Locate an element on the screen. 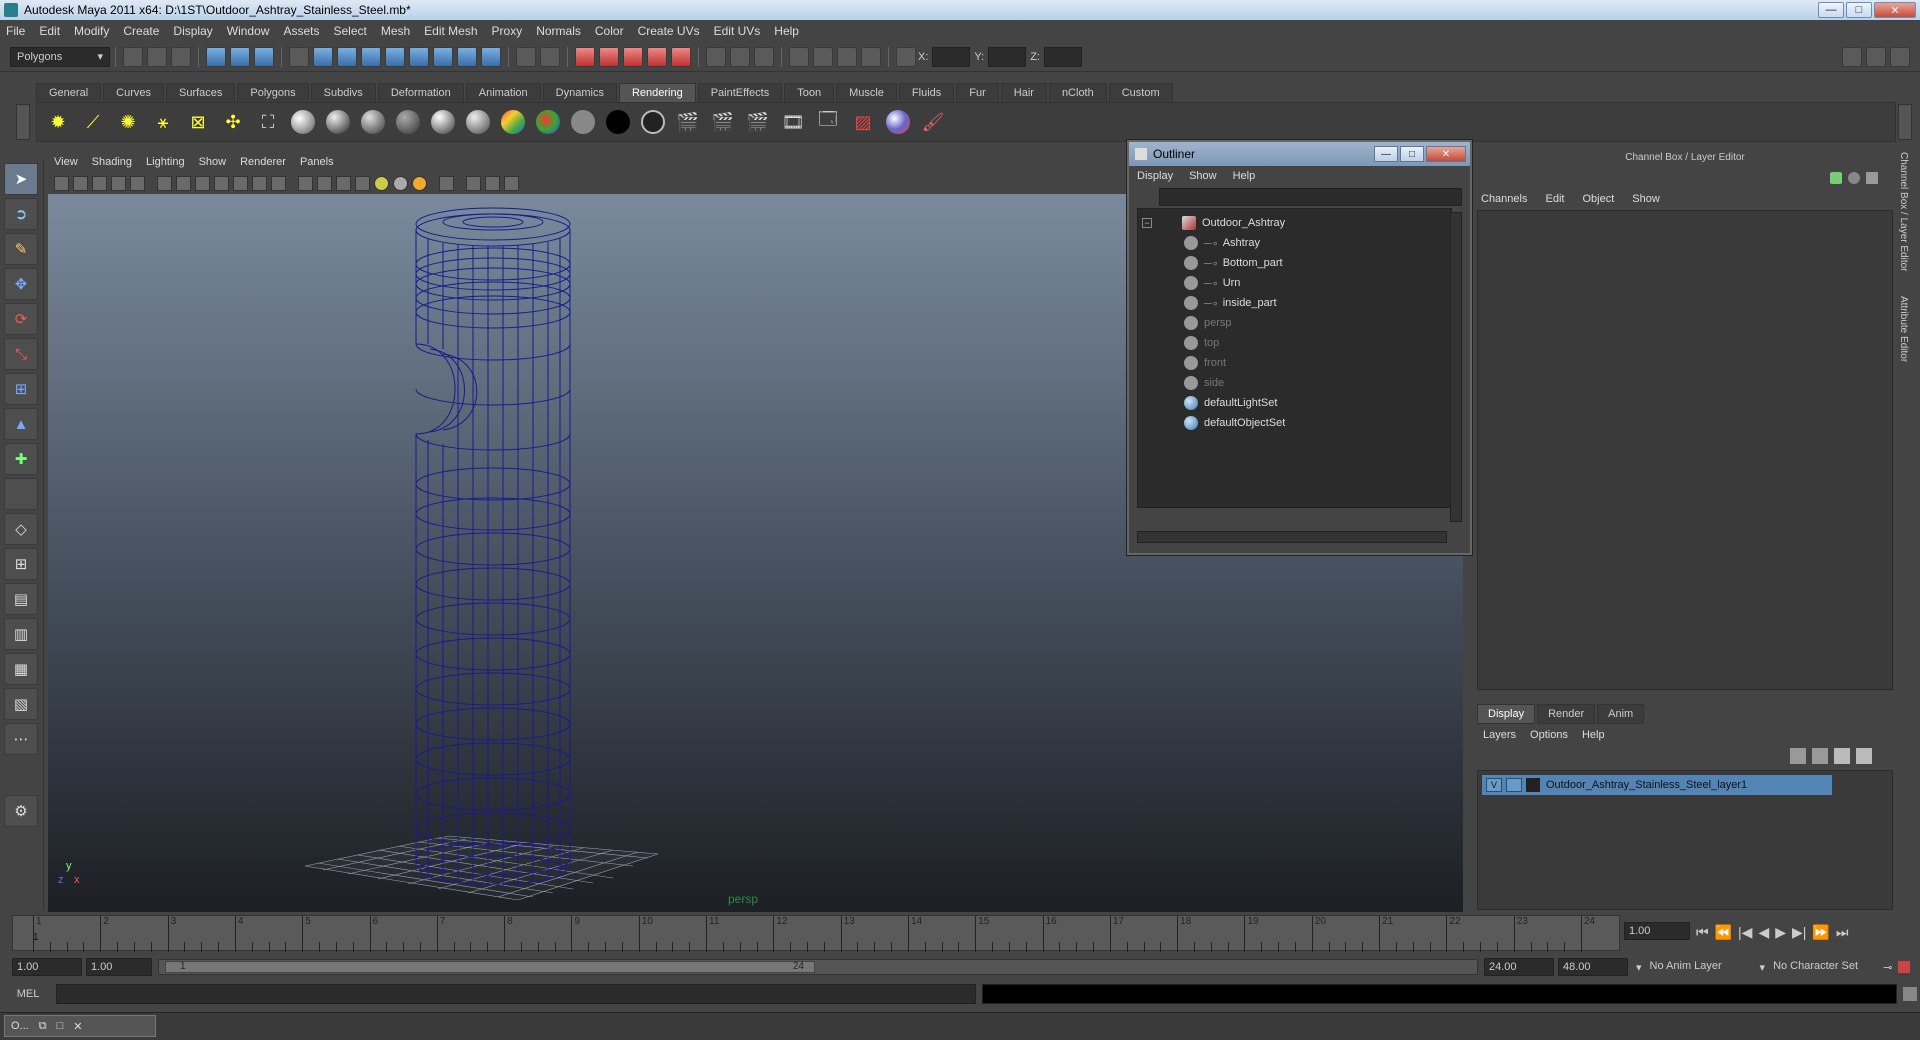  film-gate-icon is located at coordinates (183, 183).